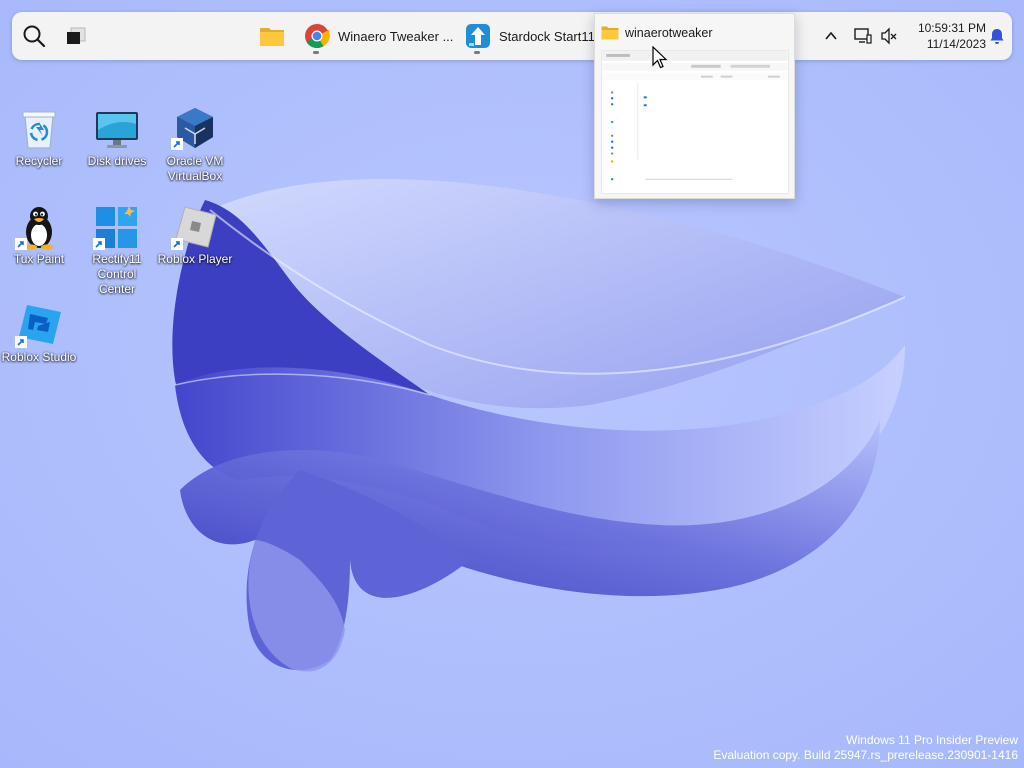 The width and height of the screenshot is (1024, 768). What do you see at coordinates (39, 333) in the screenshot?
I see `desktop-icon-roblox-studio: Roblox Studio` at bounding box center [39, 333].